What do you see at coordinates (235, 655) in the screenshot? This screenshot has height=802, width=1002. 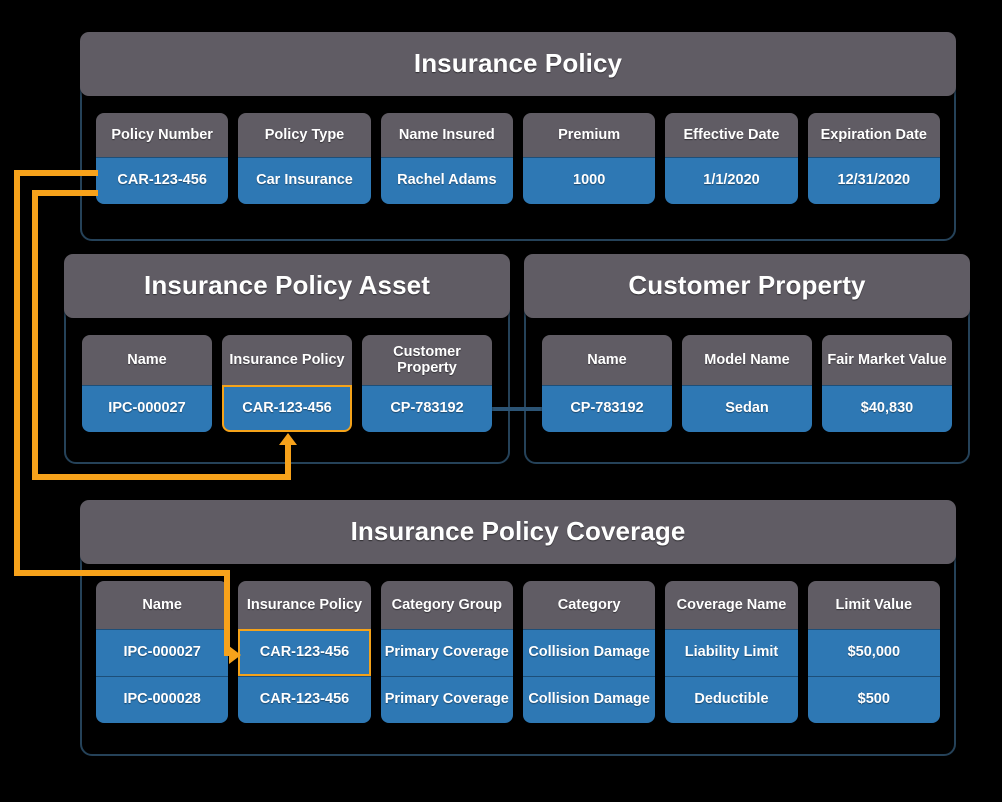 I see `connector-policy-to-coverage-arrowhead` at bounding box center [235, 655].